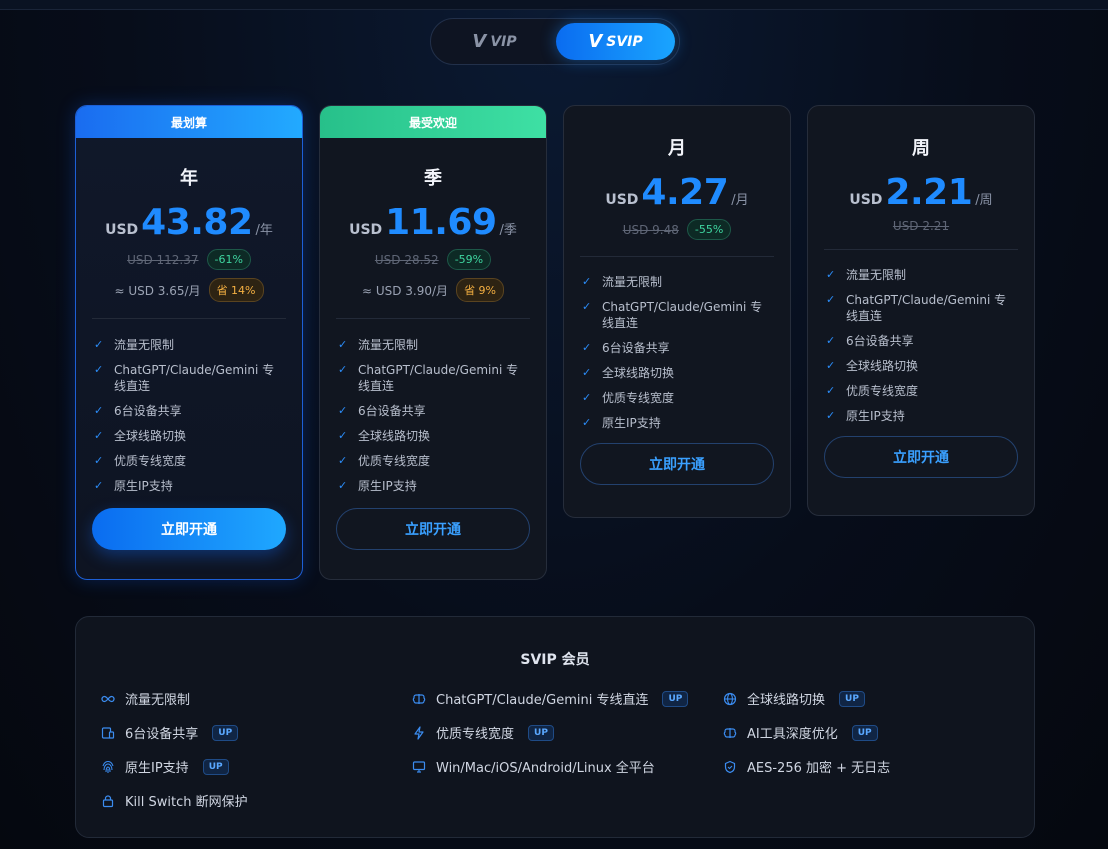  What do you see at coordinates (163, 259) in the screenshot?
I see `original-price: USD 112.37` at bounding box center [163, 259].